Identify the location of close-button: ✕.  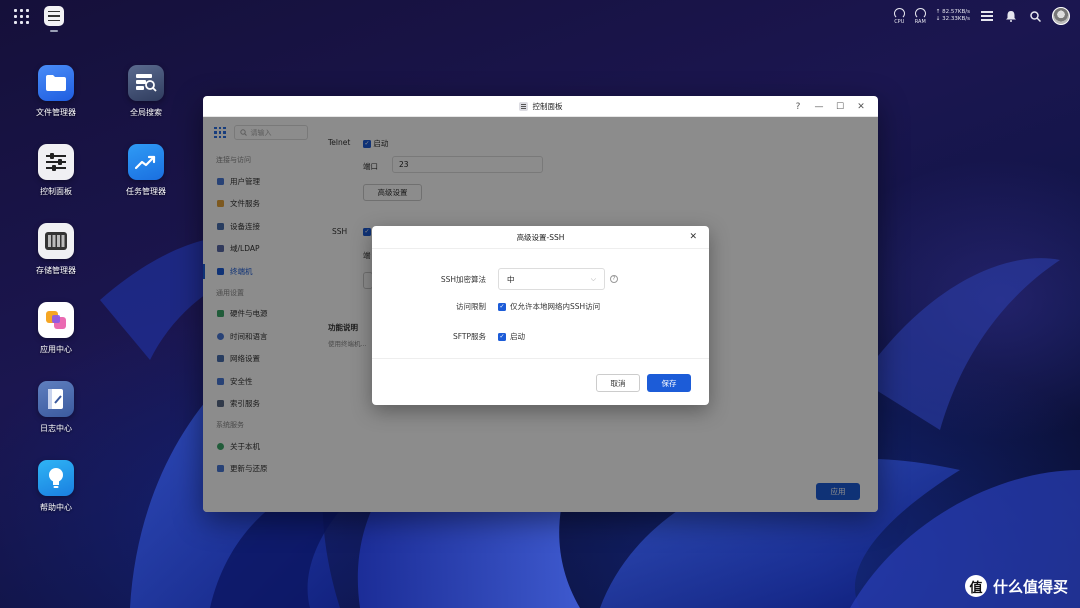
(861, 107).